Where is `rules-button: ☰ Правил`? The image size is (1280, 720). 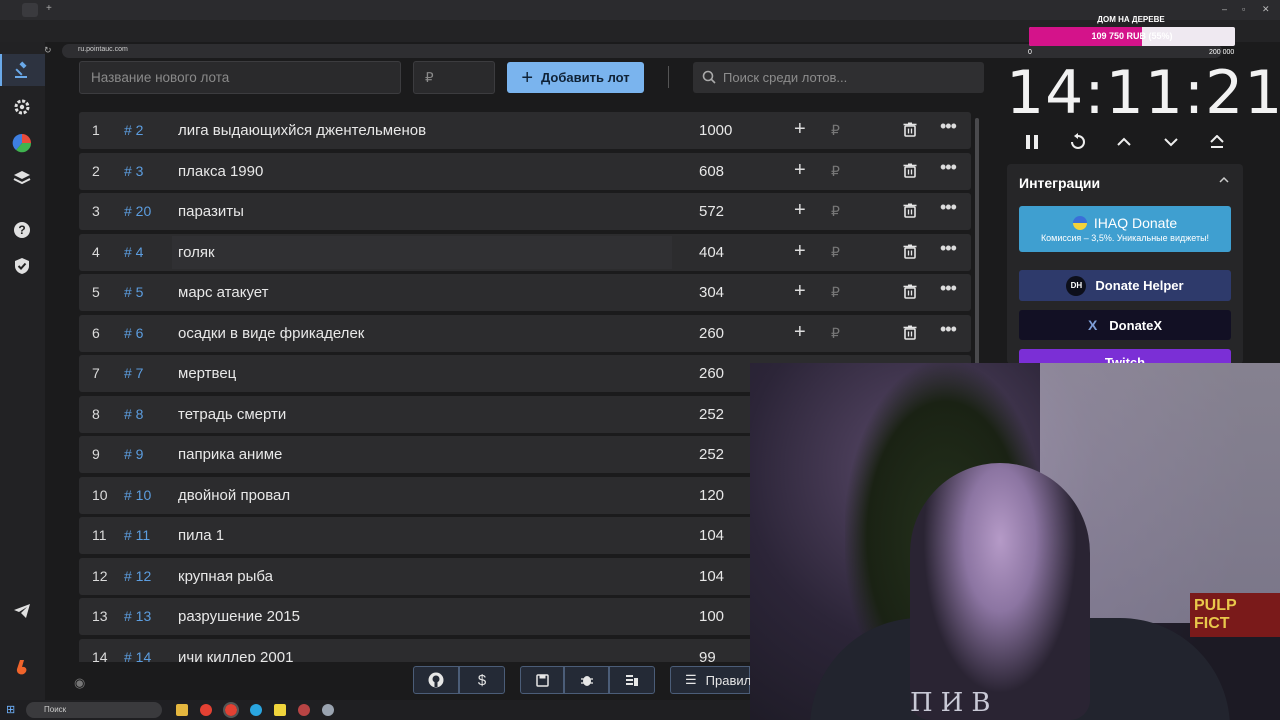
rules-button: ☰ Правил is located at coordinates (710, 680).